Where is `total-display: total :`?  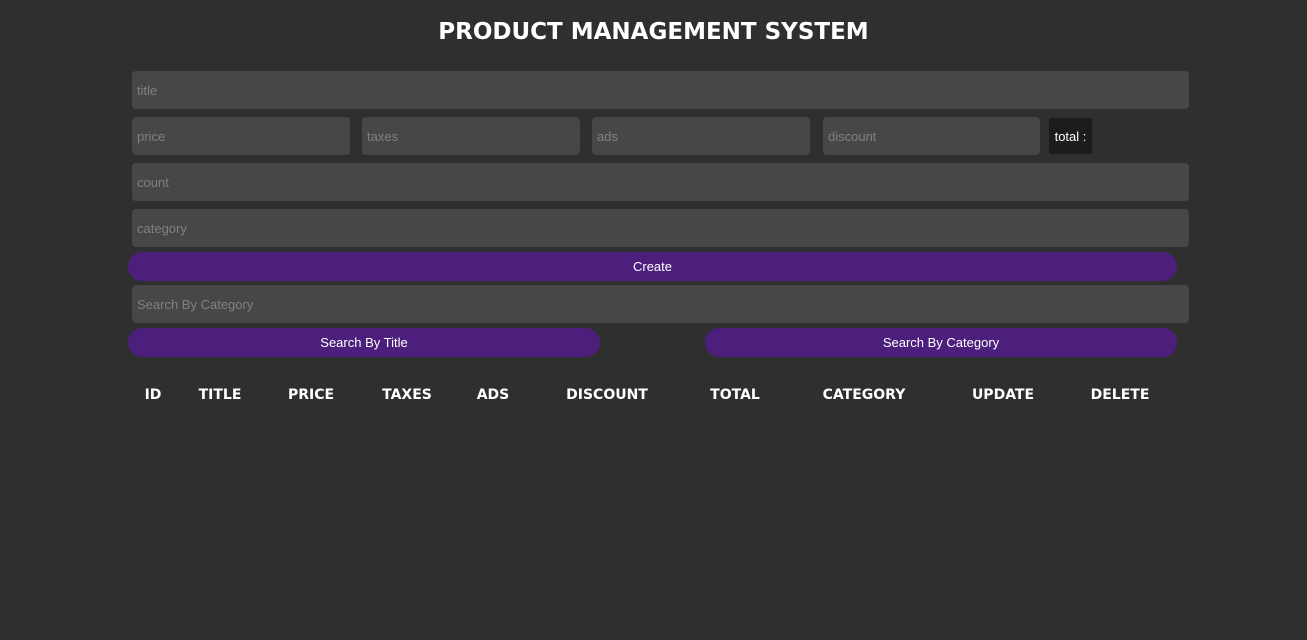
total-display: total : is located at coordinates (1070, 136).